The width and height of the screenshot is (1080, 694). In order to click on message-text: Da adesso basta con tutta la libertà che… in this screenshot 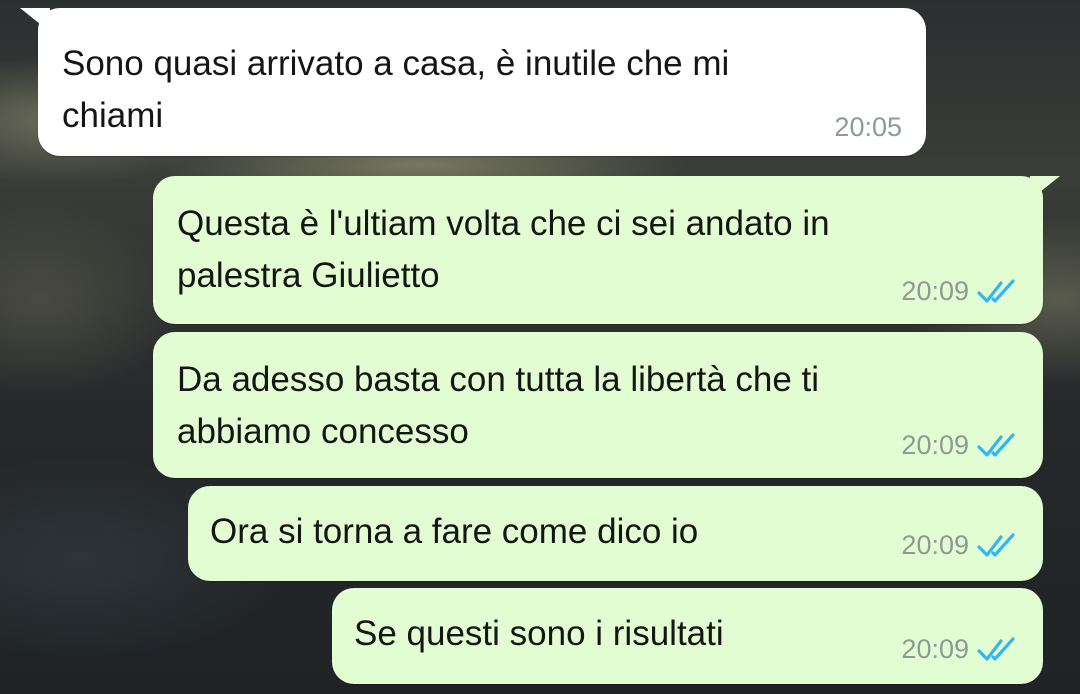, I will do `click(498, 405)`.